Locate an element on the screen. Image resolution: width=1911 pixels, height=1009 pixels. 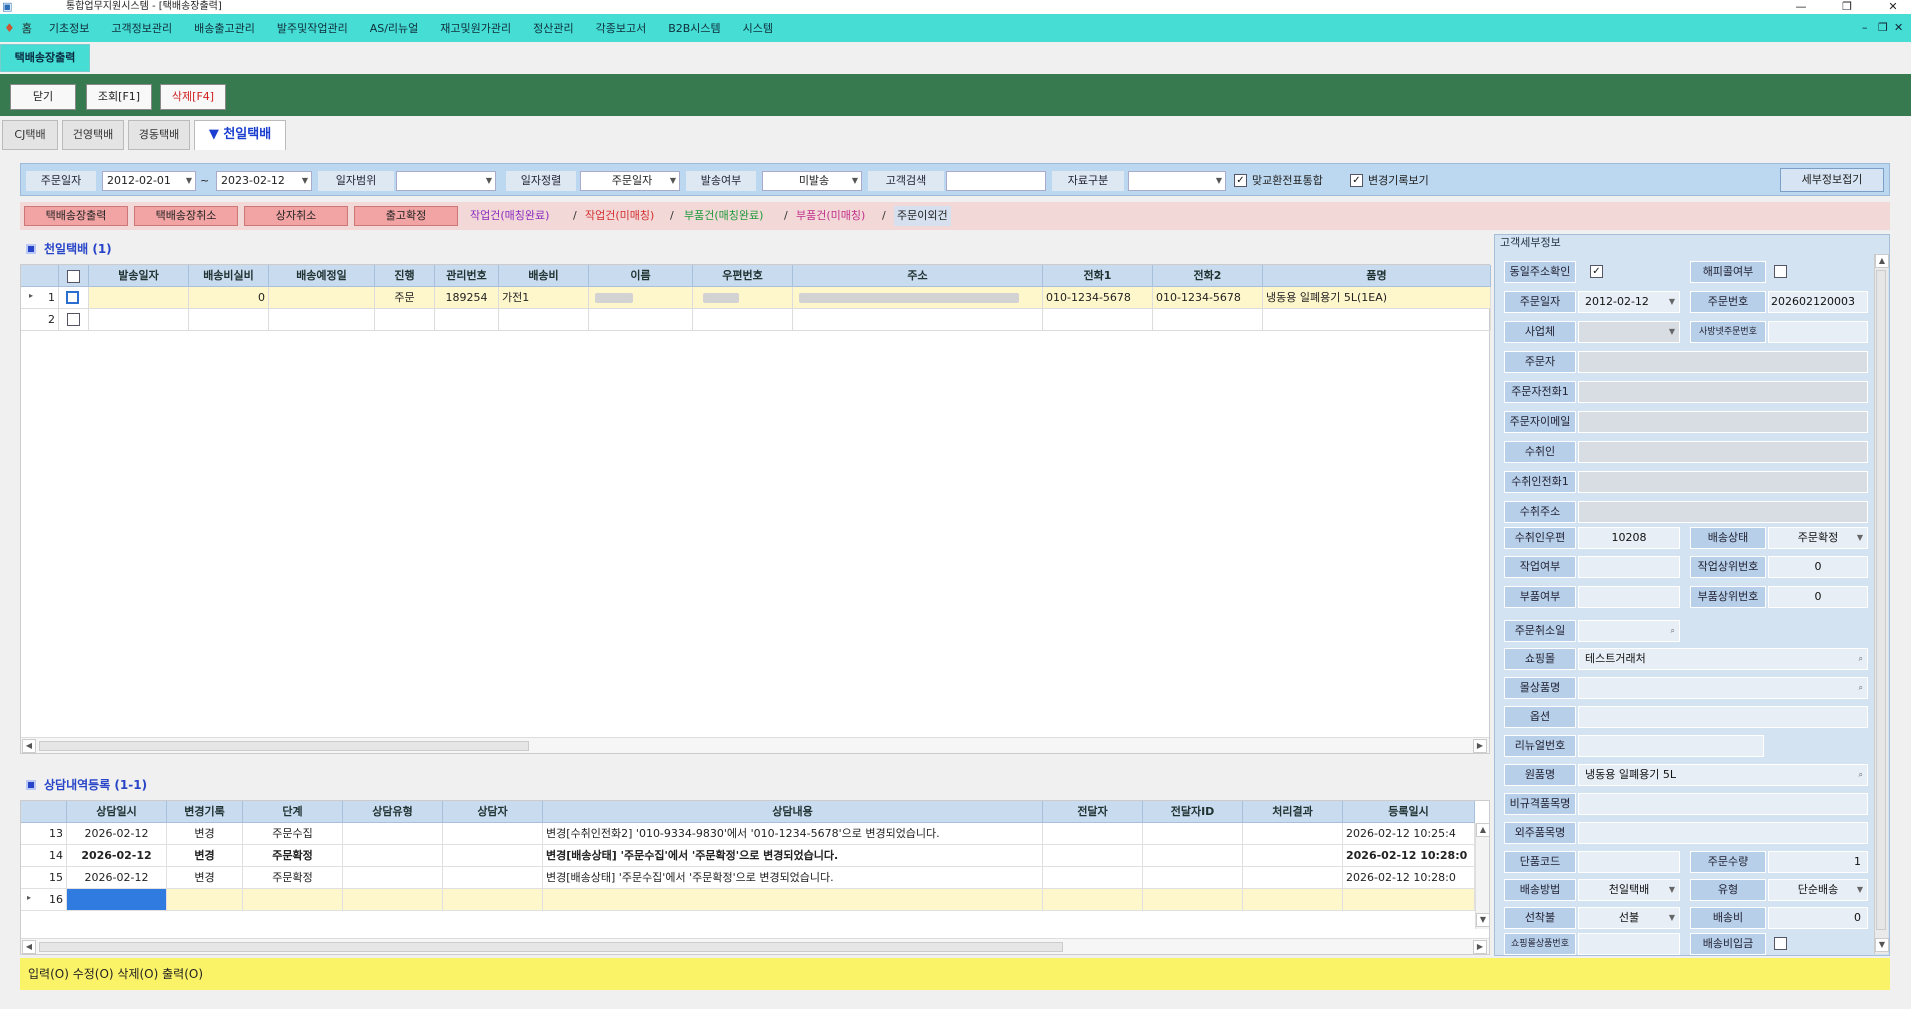
receiver-addr-field is located at coordinates (1723, 512).